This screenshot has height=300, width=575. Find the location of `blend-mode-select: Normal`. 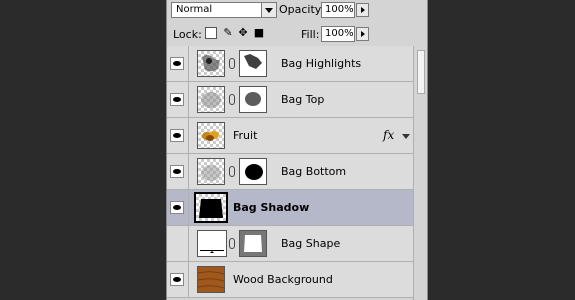

blend-mode-select: Normal is located at coordinates (224, 10).